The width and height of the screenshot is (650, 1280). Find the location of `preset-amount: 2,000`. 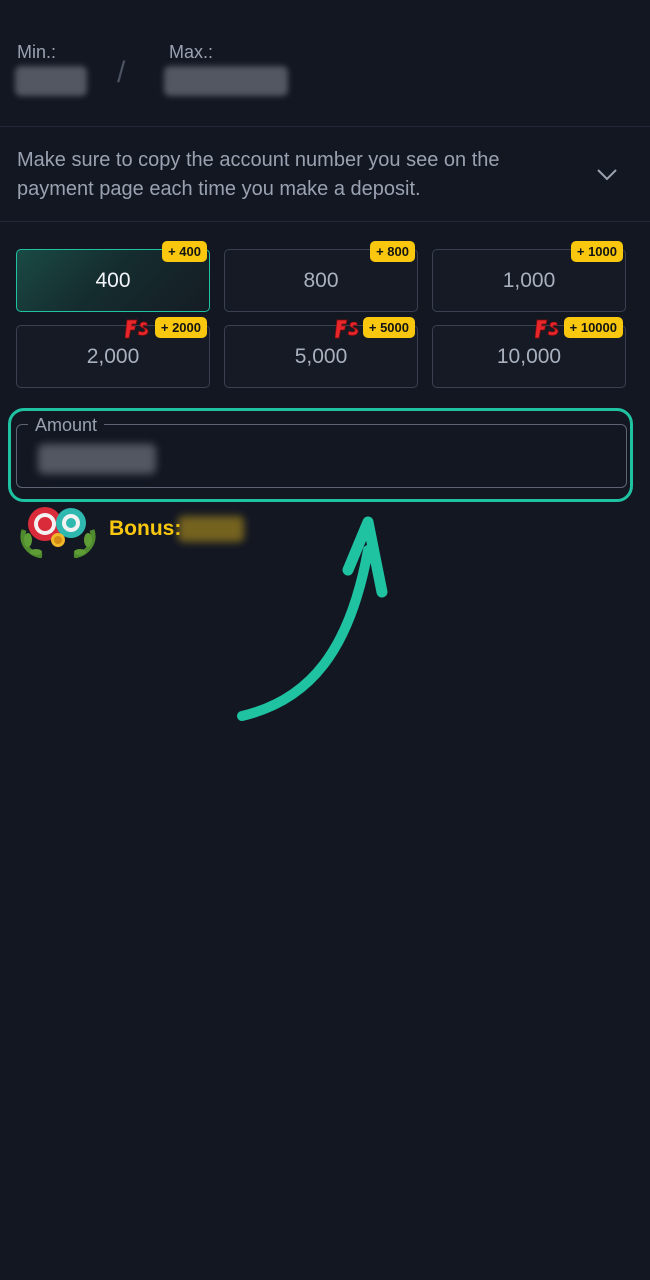

preset-amount: 2,000 is located at coordinates (113, 356).